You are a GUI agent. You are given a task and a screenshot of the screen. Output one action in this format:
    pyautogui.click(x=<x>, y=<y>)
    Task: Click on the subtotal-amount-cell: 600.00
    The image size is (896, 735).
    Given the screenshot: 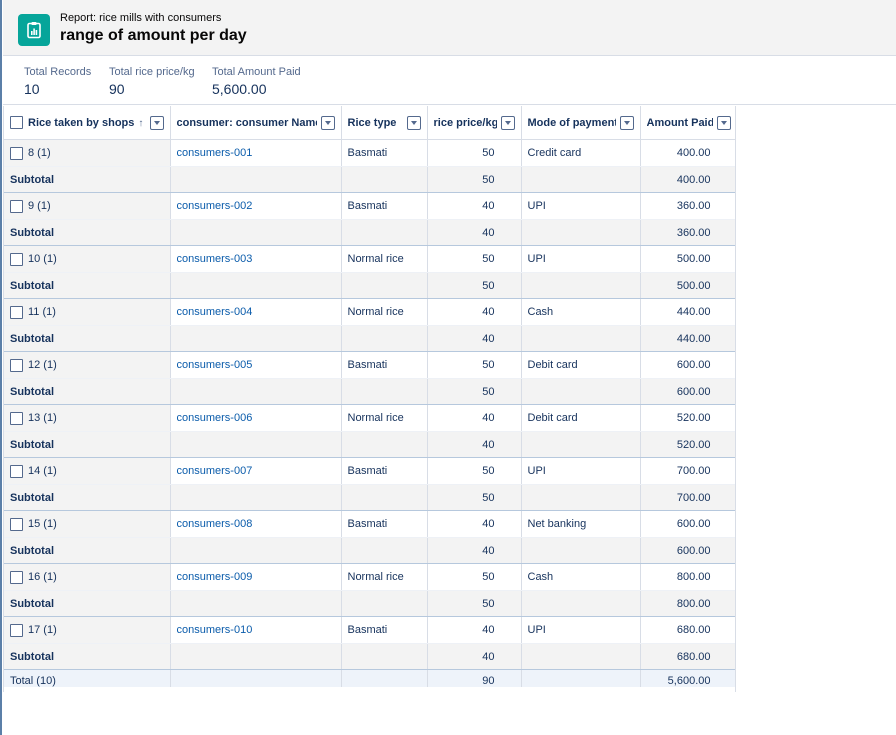 What is the action you would take?
    pyautogui.click(x=687, y=550)
    